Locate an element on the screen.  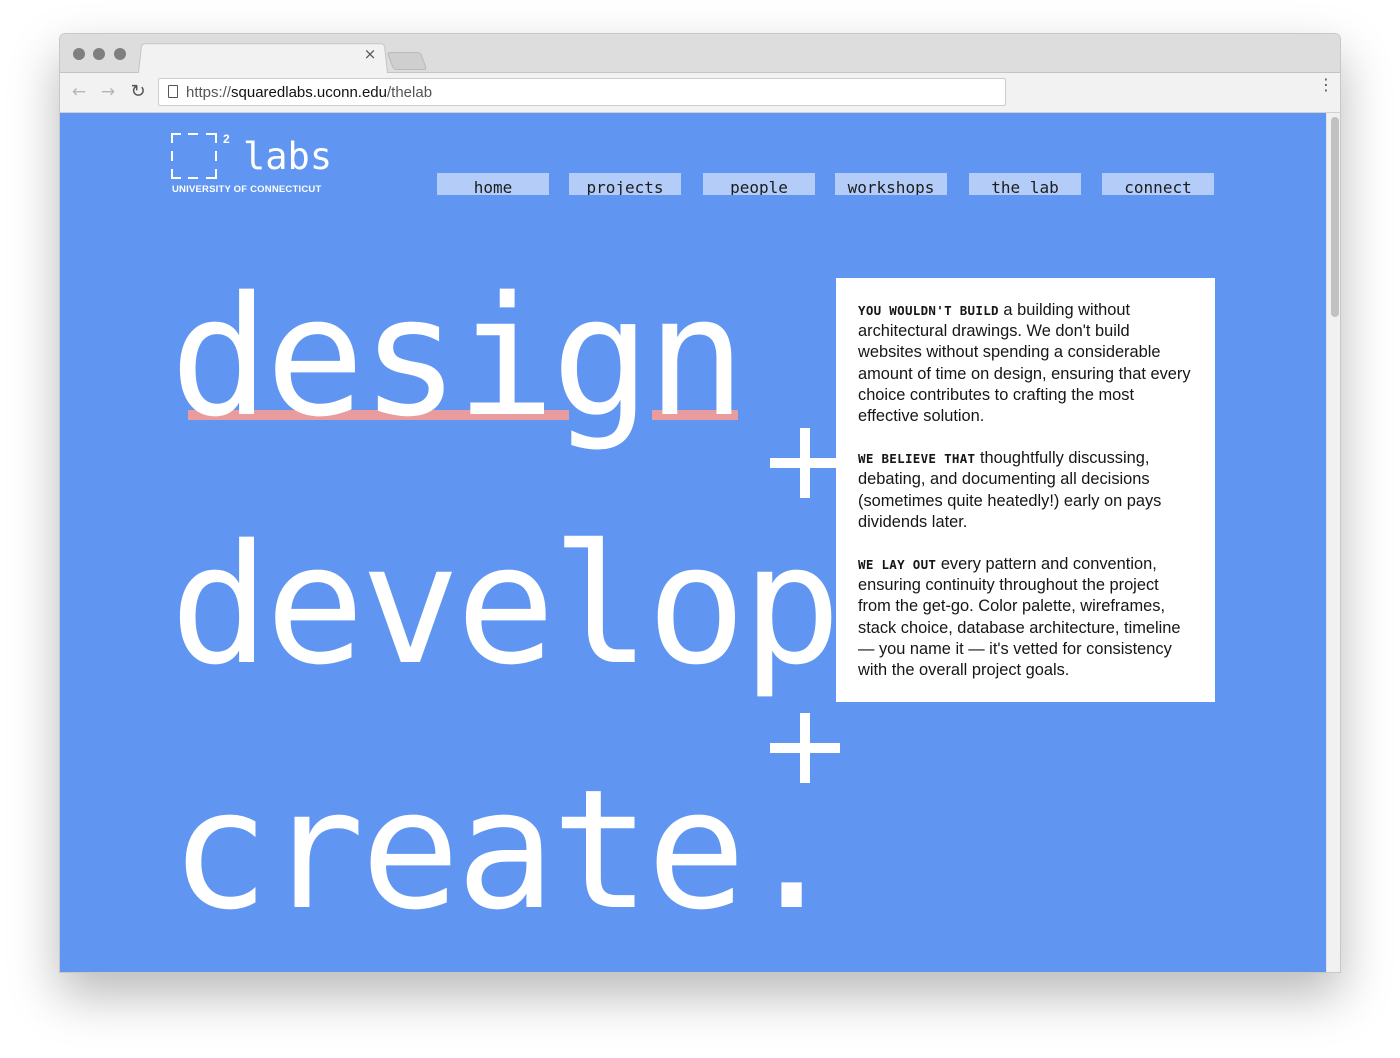
url-host: squaredlabs.uconn.edu is located at coordinates (309, 92).